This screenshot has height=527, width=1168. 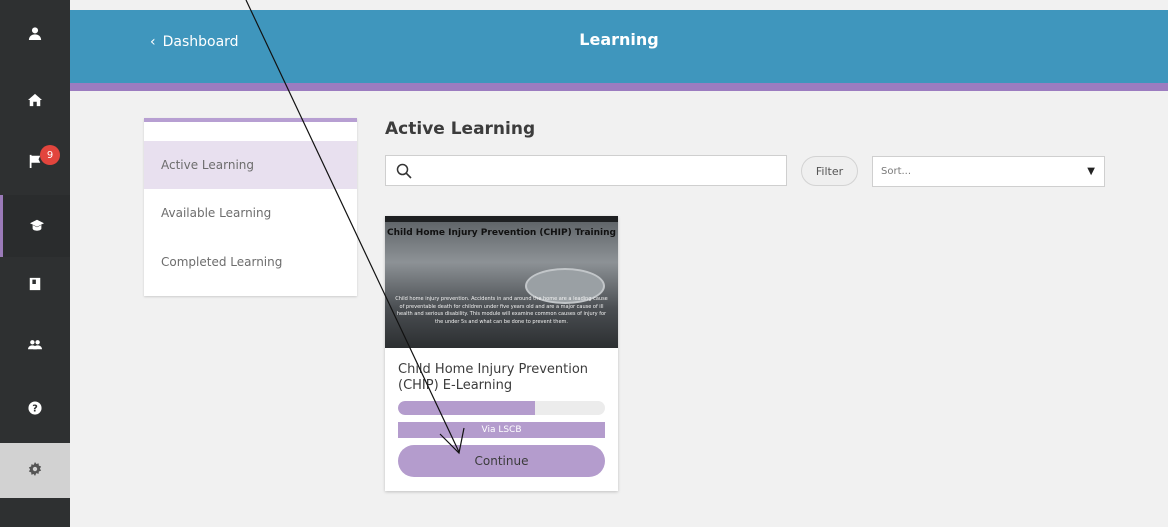 I want to click on graduation-cap-icon, so click(x=36, y=226).